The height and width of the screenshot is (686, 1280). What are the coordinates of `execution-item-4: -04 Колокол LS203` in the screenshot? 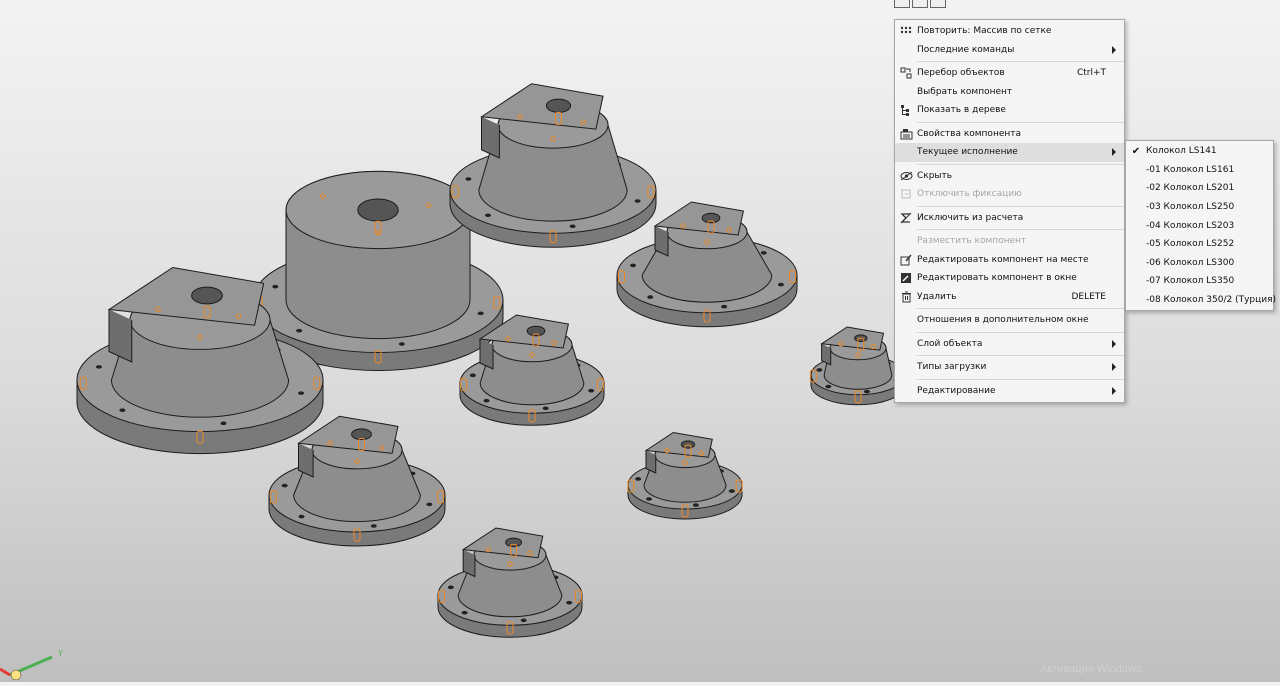 It's located at (1199, 225).